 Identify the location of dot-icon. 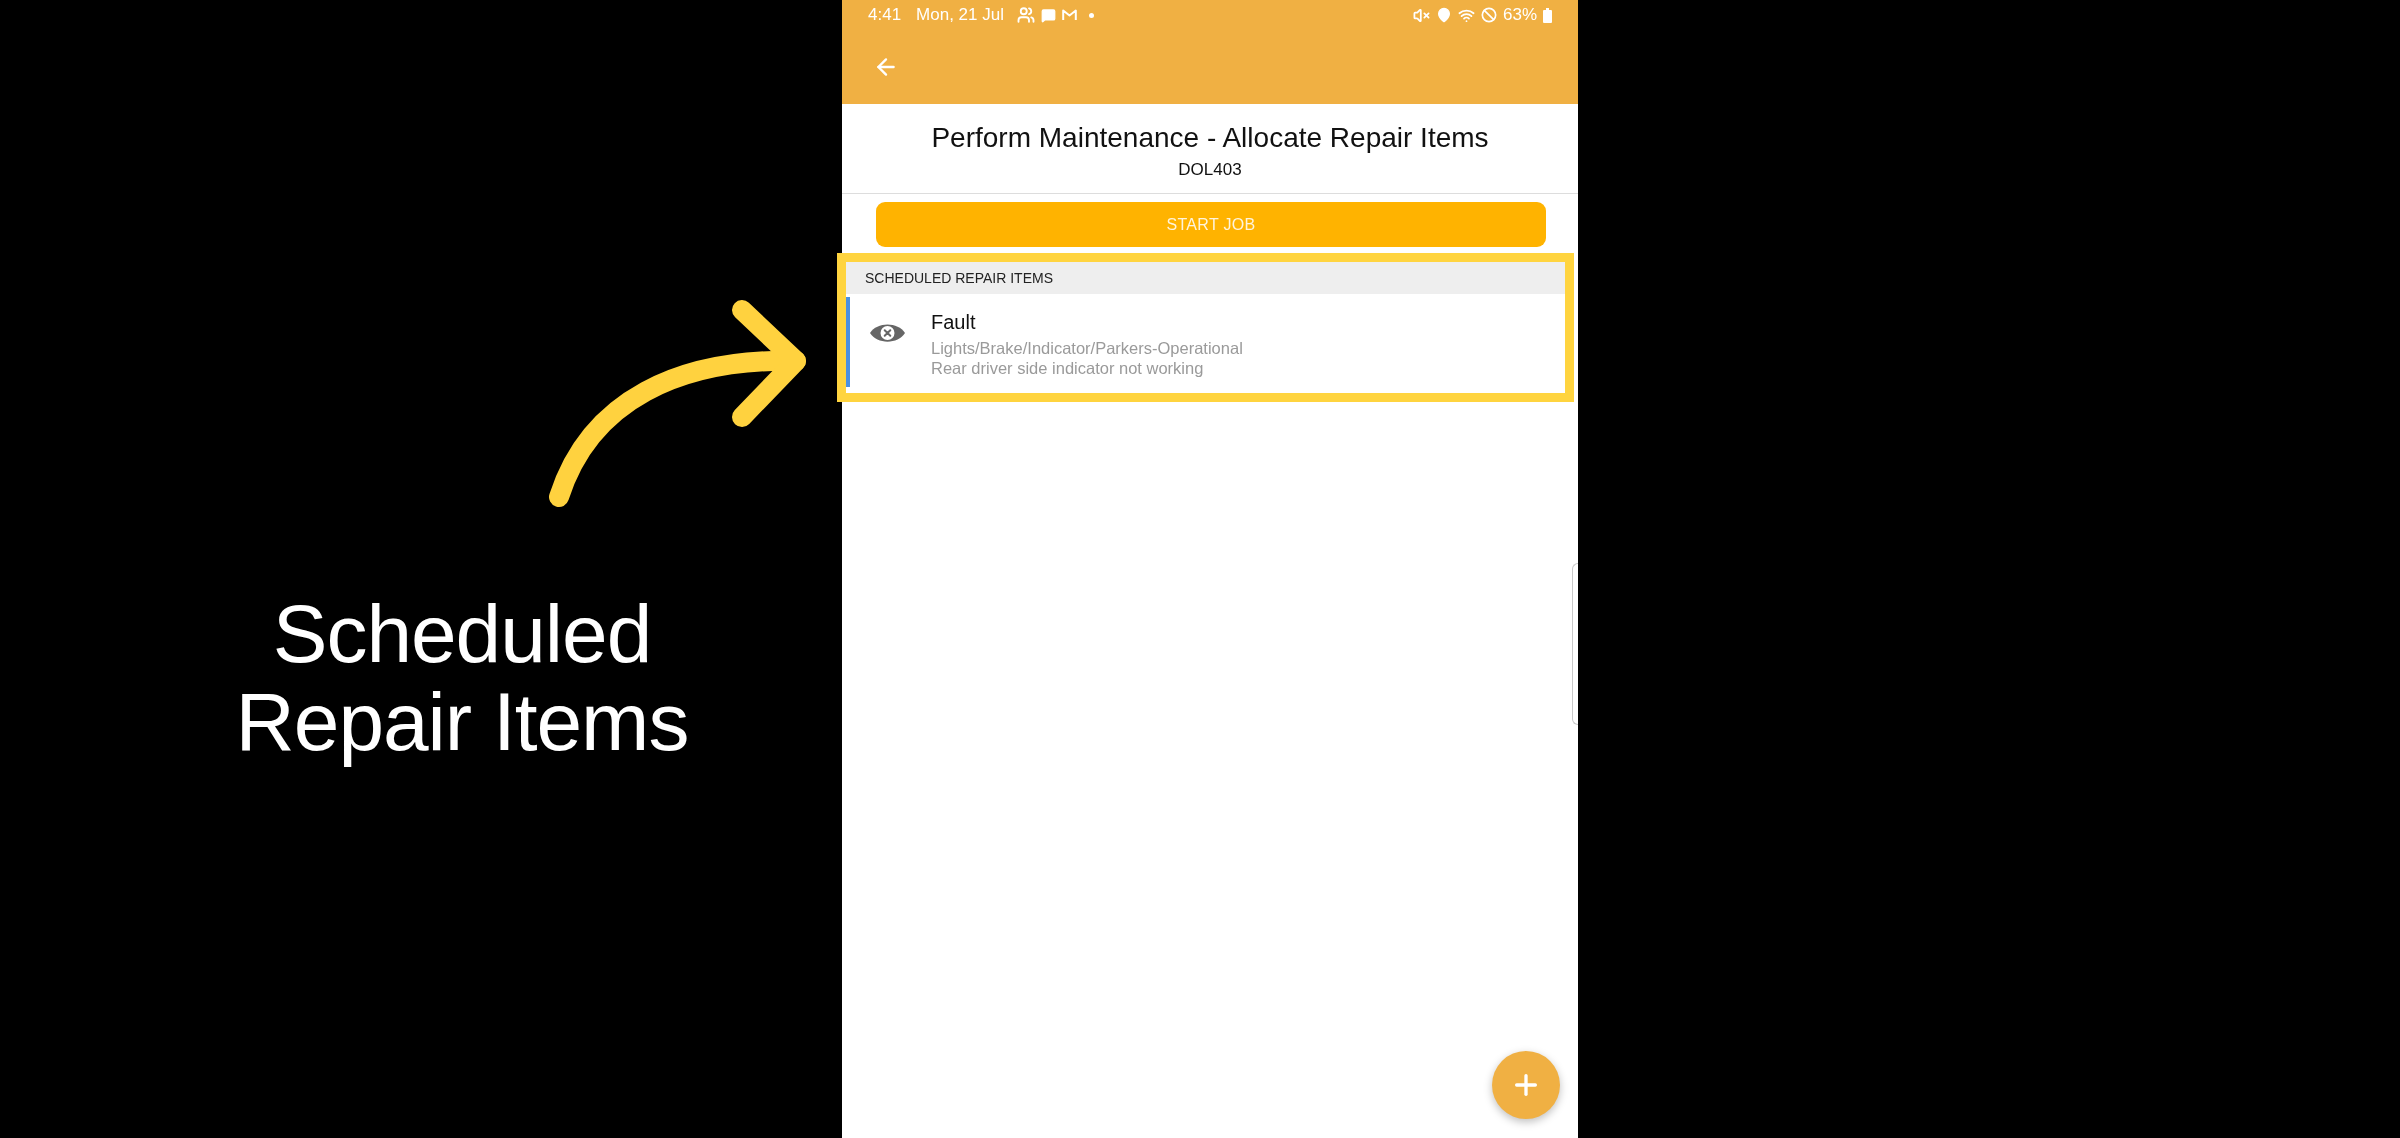
(1091, 15).